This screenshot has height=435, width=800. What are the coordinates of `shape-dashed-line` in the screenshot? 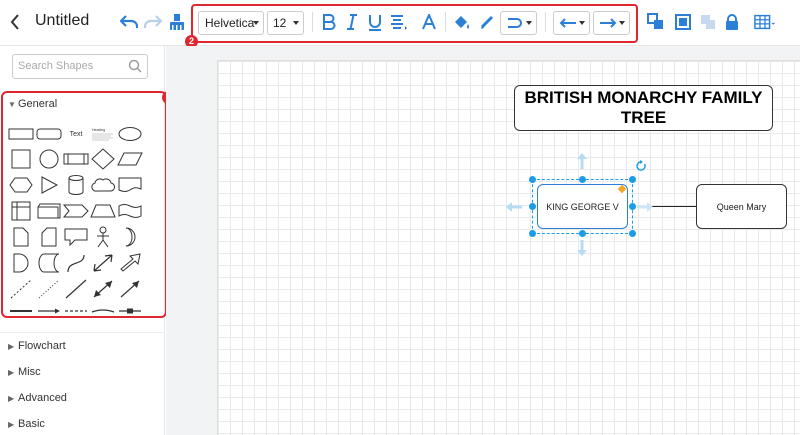 It's located at (21, 289).